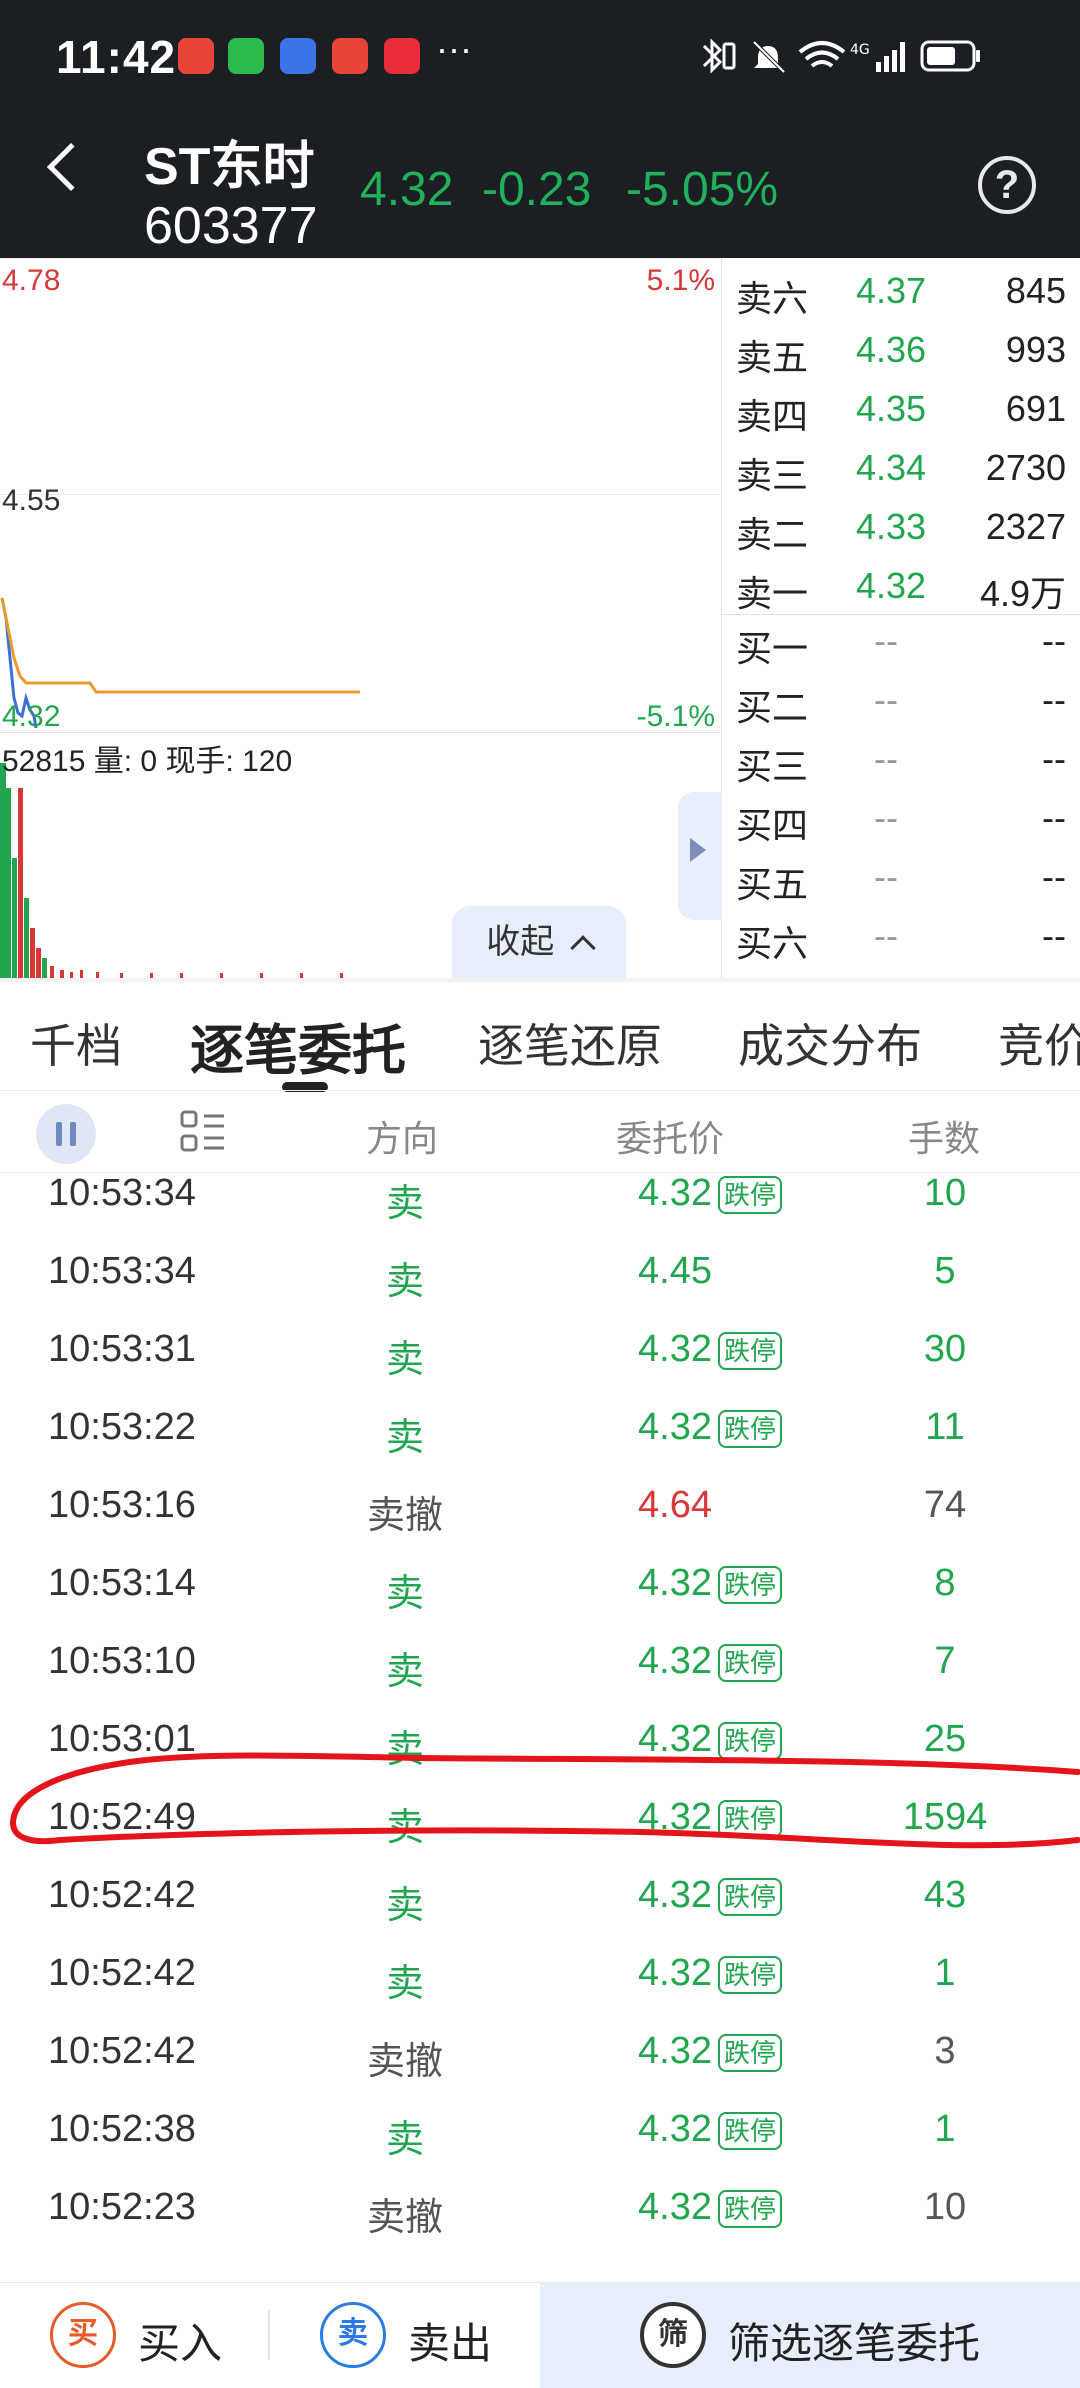 The image size is (1080, 2388). What do you see at coordinates (901, 708) in the screenshot?
I see `bid-row: 买二 -- --` at bounding box center [901, 708].